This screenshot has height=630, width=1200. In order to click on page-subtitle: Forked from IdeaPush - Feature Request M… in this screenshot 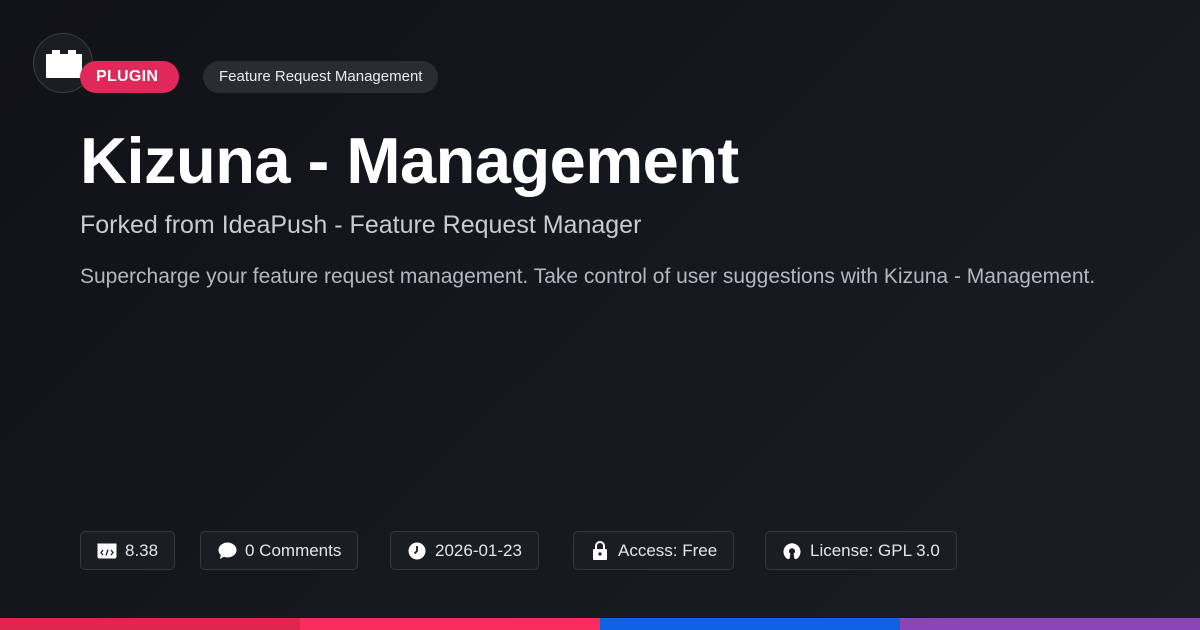, I will do `click(361, 225)`.